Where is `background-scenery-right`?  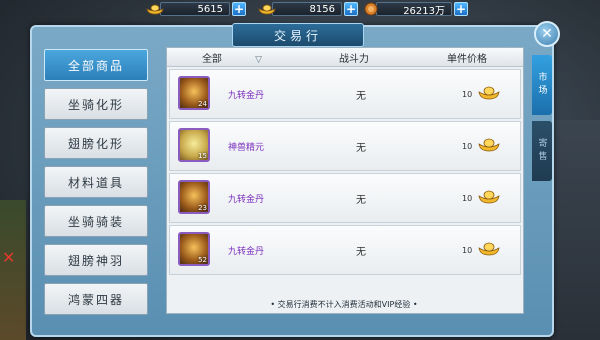 background-scenery-right is located at coordinates (576, 230).